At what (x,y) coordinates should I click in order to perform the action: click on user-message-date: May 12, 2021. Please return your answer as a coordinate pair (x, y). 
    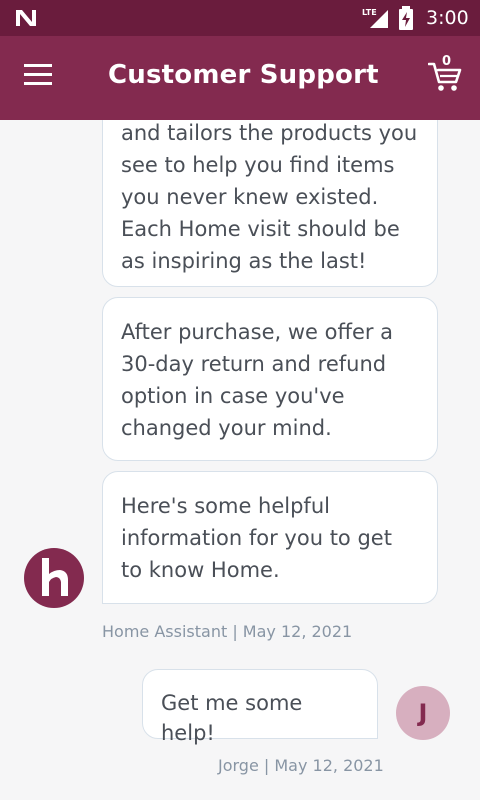
    Looking at the image, I should click on (329, 765).